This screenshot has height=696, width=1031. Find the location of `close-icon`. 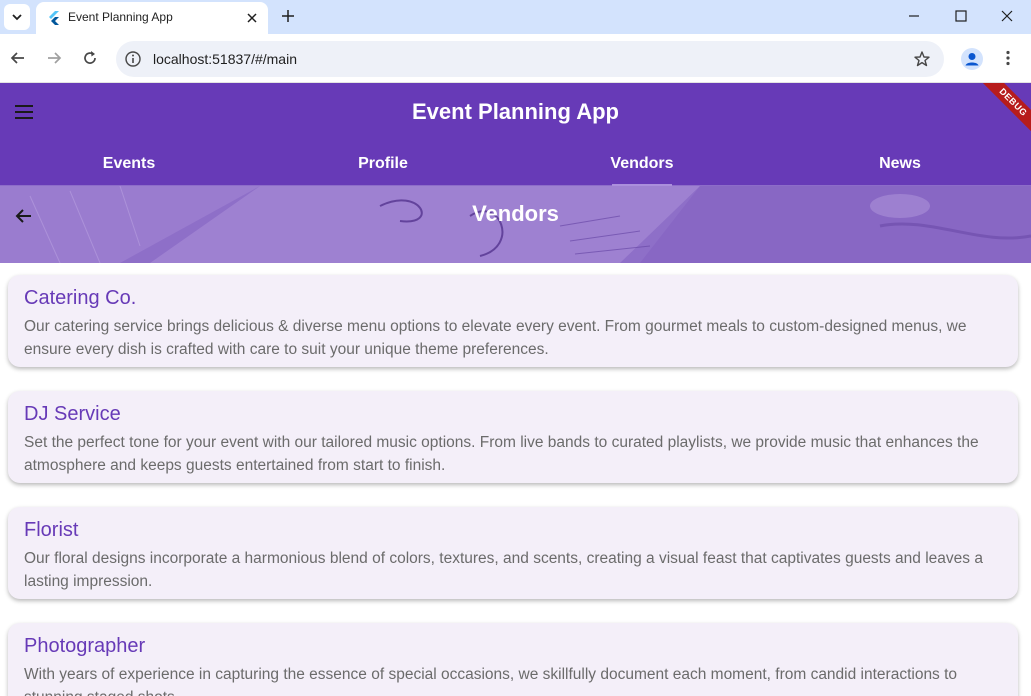

close-icon is located at coordinates (252, 18).